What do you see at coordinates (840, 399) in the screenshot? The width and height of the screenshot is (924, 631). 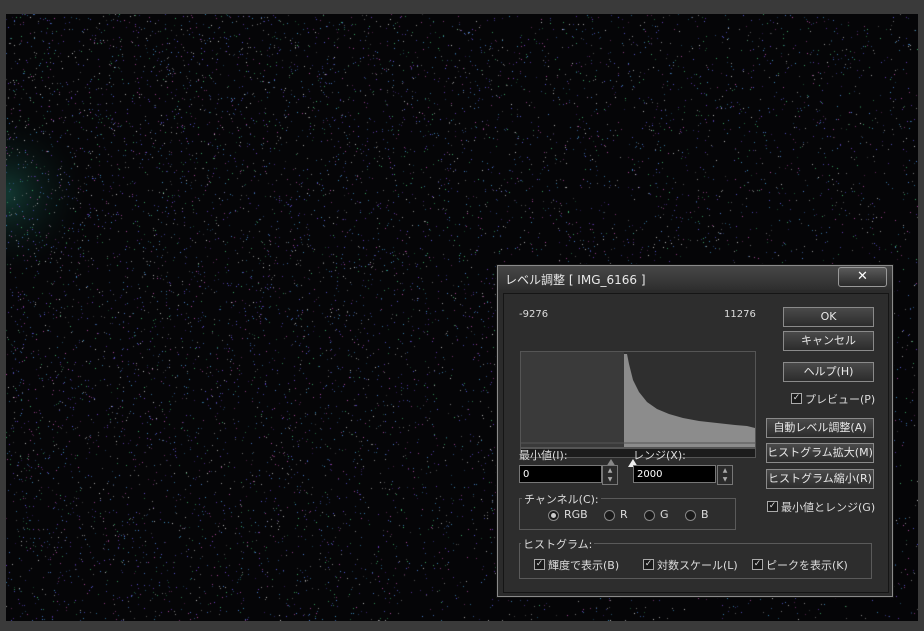 I see `preview-label: プレビュー(P)` at bounding box center [840, 399].